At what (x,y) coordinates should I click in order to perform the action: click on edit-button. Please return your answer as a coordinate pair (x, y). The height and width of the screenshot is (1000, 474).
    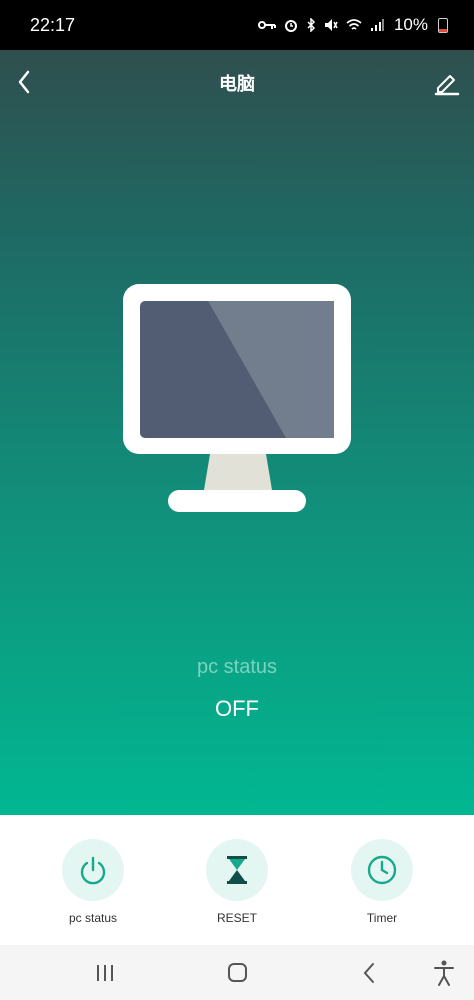
    Looking at the image, I should click on (447, 83).